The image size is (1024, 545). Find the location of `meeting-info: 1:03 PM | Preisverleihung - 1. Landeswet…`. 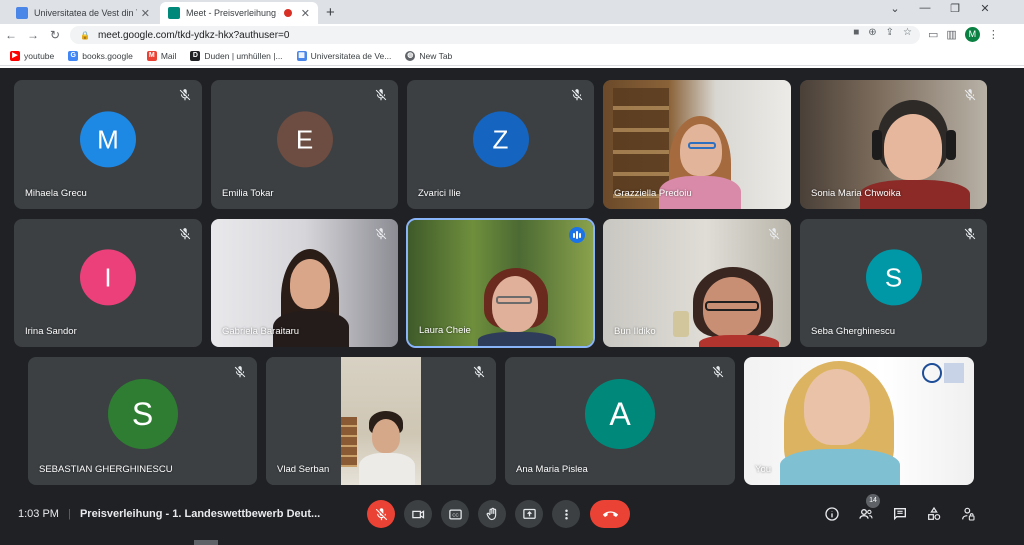

meeting-info: 1:03 PM | Preisverleihung - 1. Landeswet… is located at coordinates (169, 514).